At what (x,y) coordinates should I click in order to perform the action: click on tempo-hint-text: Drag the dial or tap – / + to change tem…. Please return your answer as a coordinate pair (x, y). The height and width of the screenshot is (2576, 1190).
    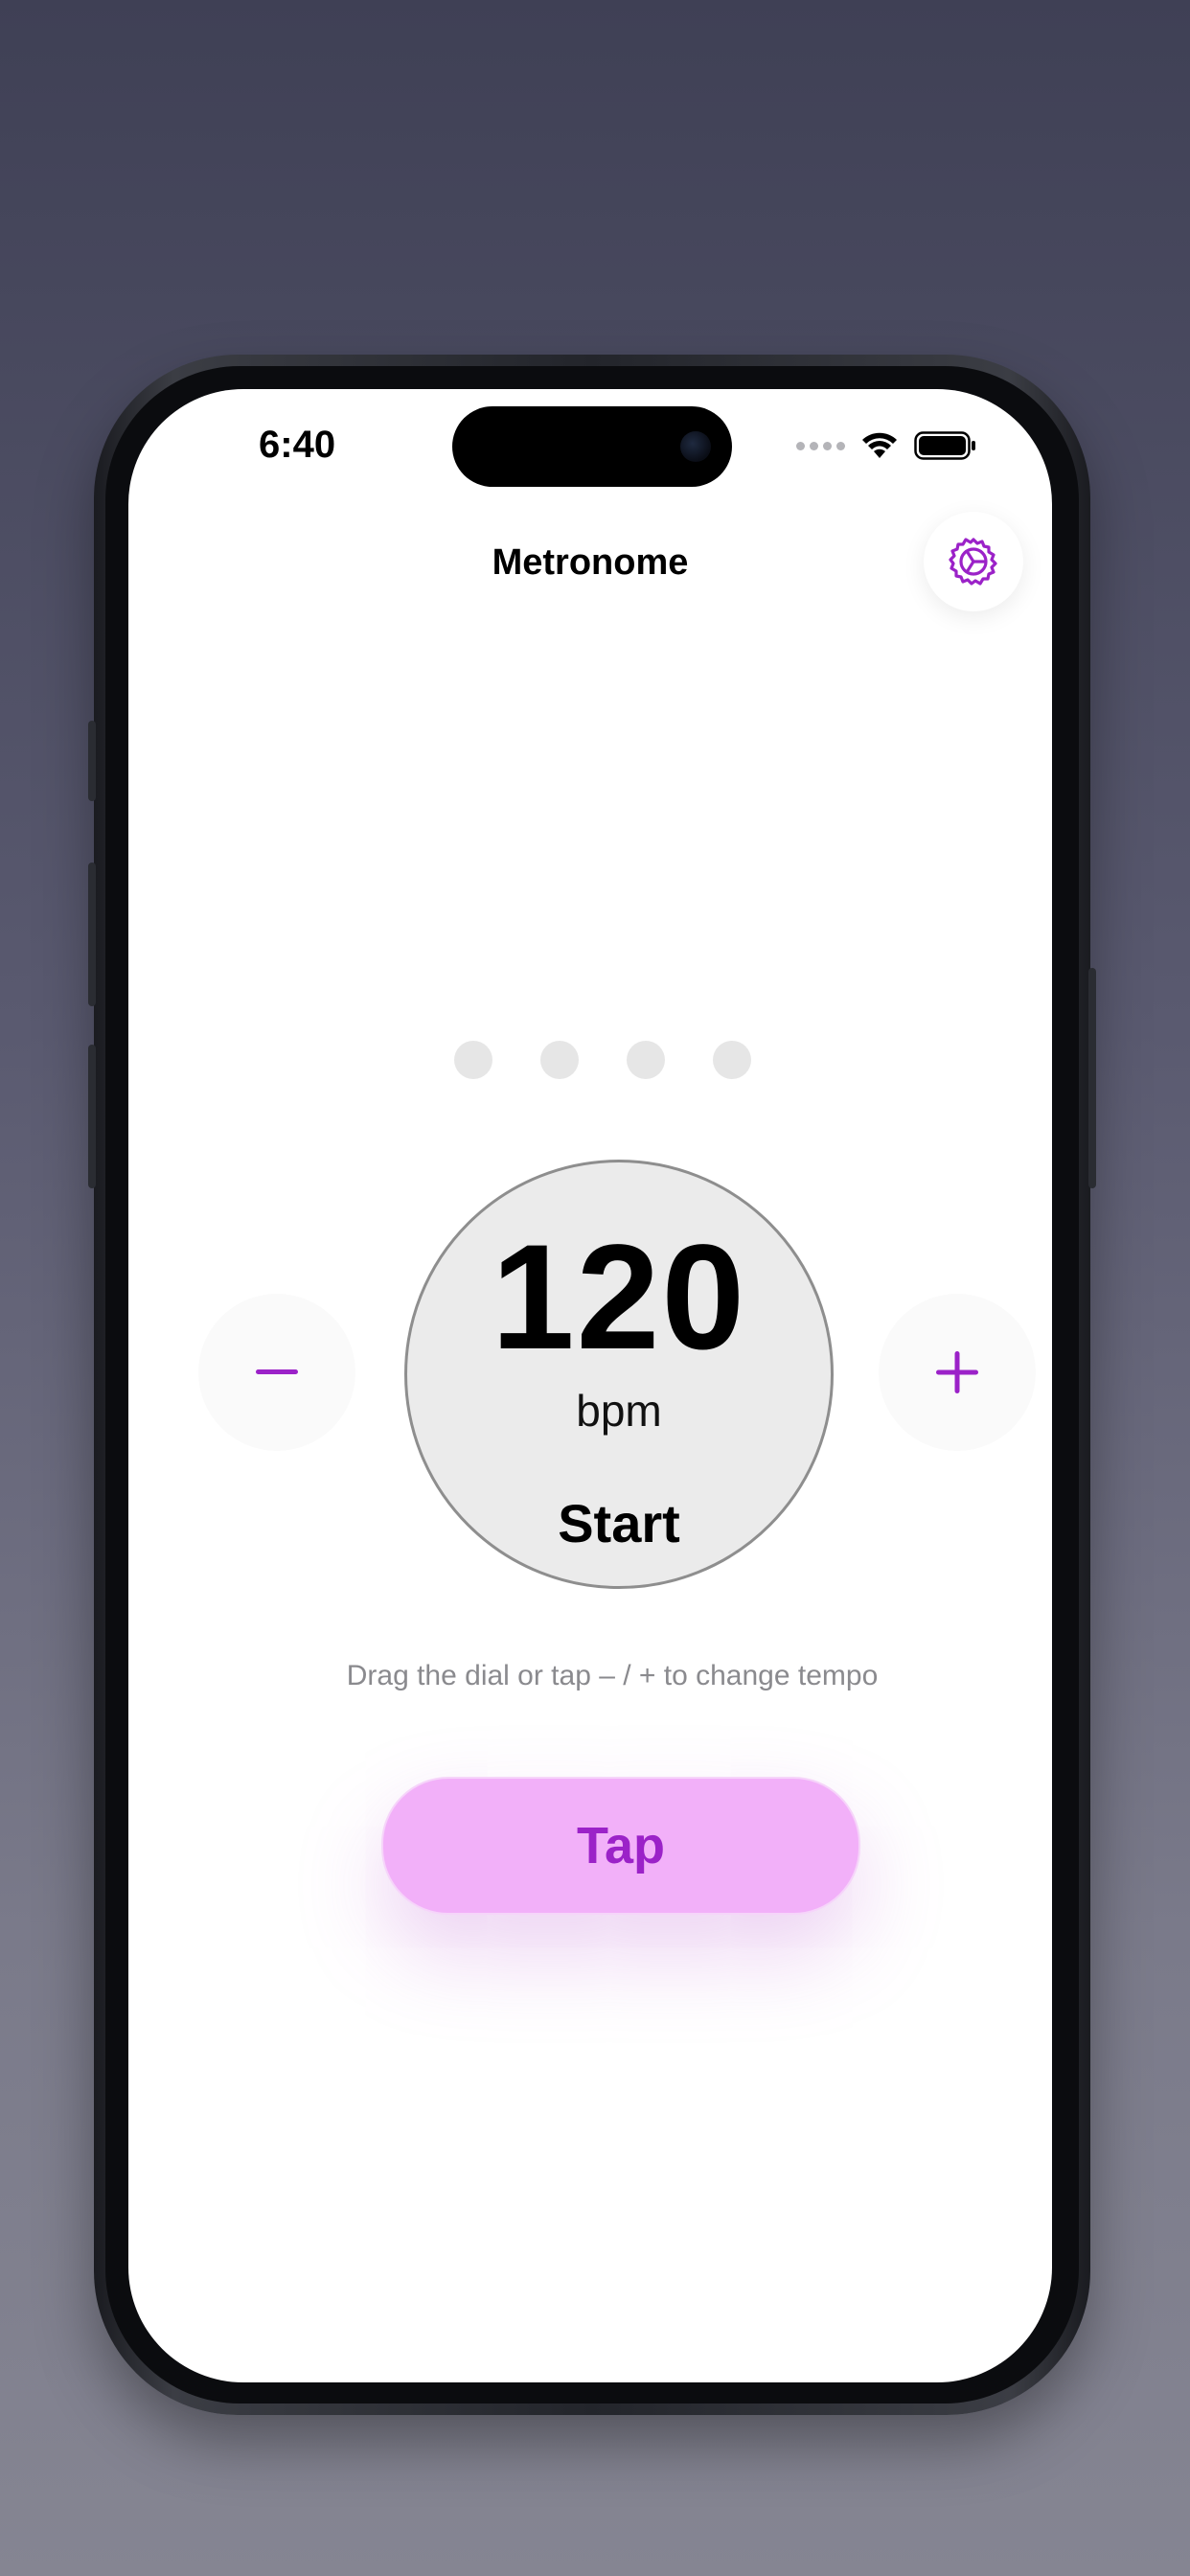
    Looking at the image, I should click on (612, 1675).